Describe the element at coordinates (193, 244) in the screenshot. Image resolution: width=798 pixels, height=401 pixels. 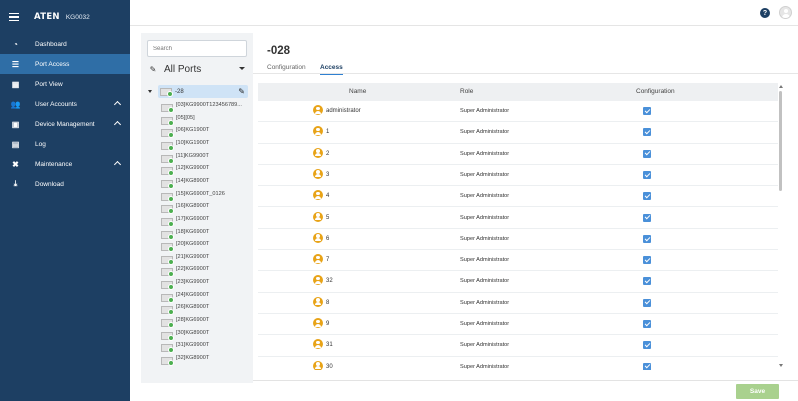
I see `tree-port-label: [20]KG6900T` at that location.